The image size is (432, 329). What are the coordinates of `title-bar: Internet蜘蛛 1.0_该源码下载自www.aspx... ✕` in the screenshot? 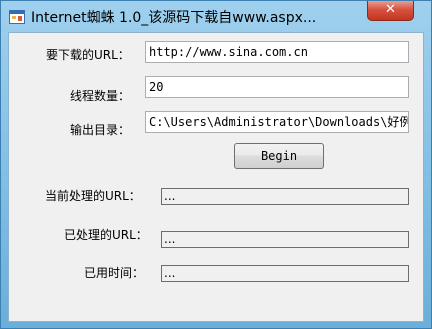 It's located at (216, 16).